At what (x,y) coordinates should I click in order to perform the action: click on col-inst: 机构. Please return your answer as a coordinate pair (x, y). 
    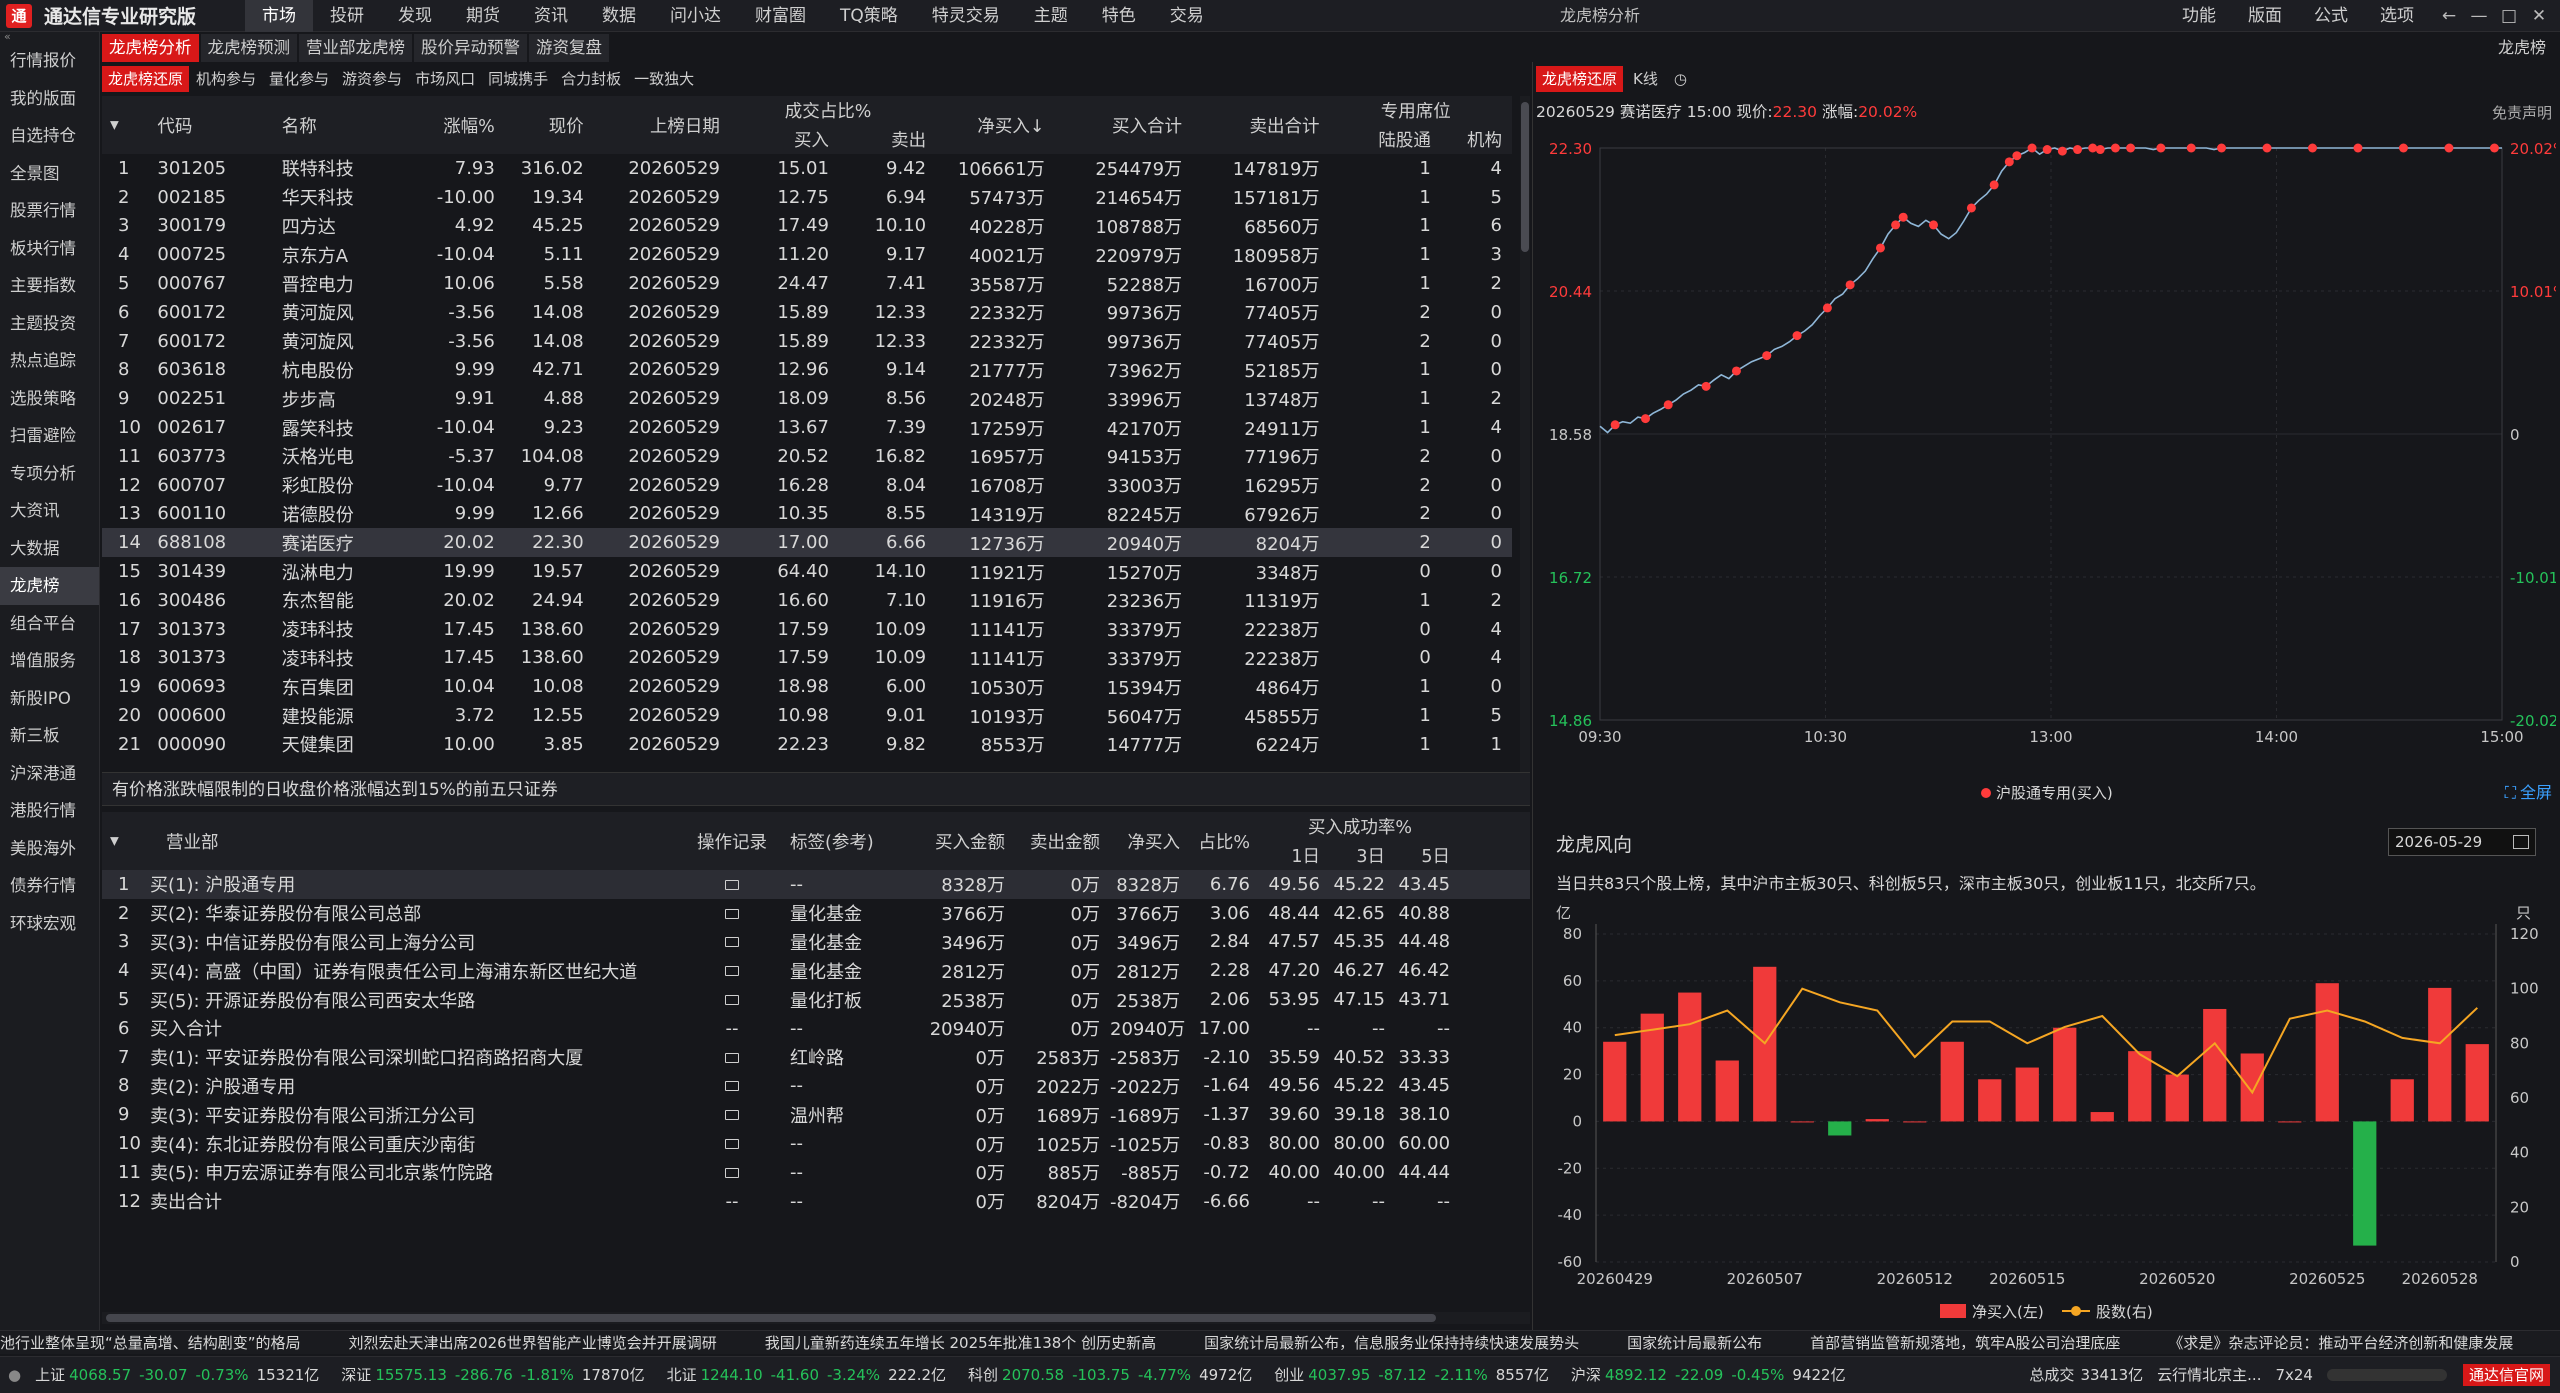
    Looking at the image, I should click on (1476, 139).